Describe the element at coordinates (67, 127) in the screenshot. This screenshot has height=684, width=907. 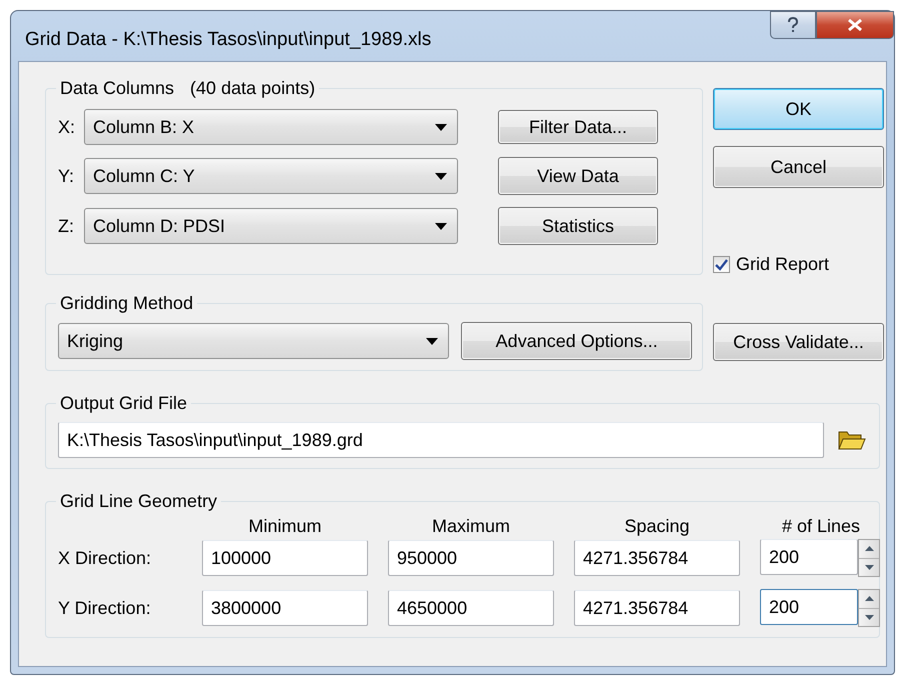
I see `axis-label: X:` at that location.